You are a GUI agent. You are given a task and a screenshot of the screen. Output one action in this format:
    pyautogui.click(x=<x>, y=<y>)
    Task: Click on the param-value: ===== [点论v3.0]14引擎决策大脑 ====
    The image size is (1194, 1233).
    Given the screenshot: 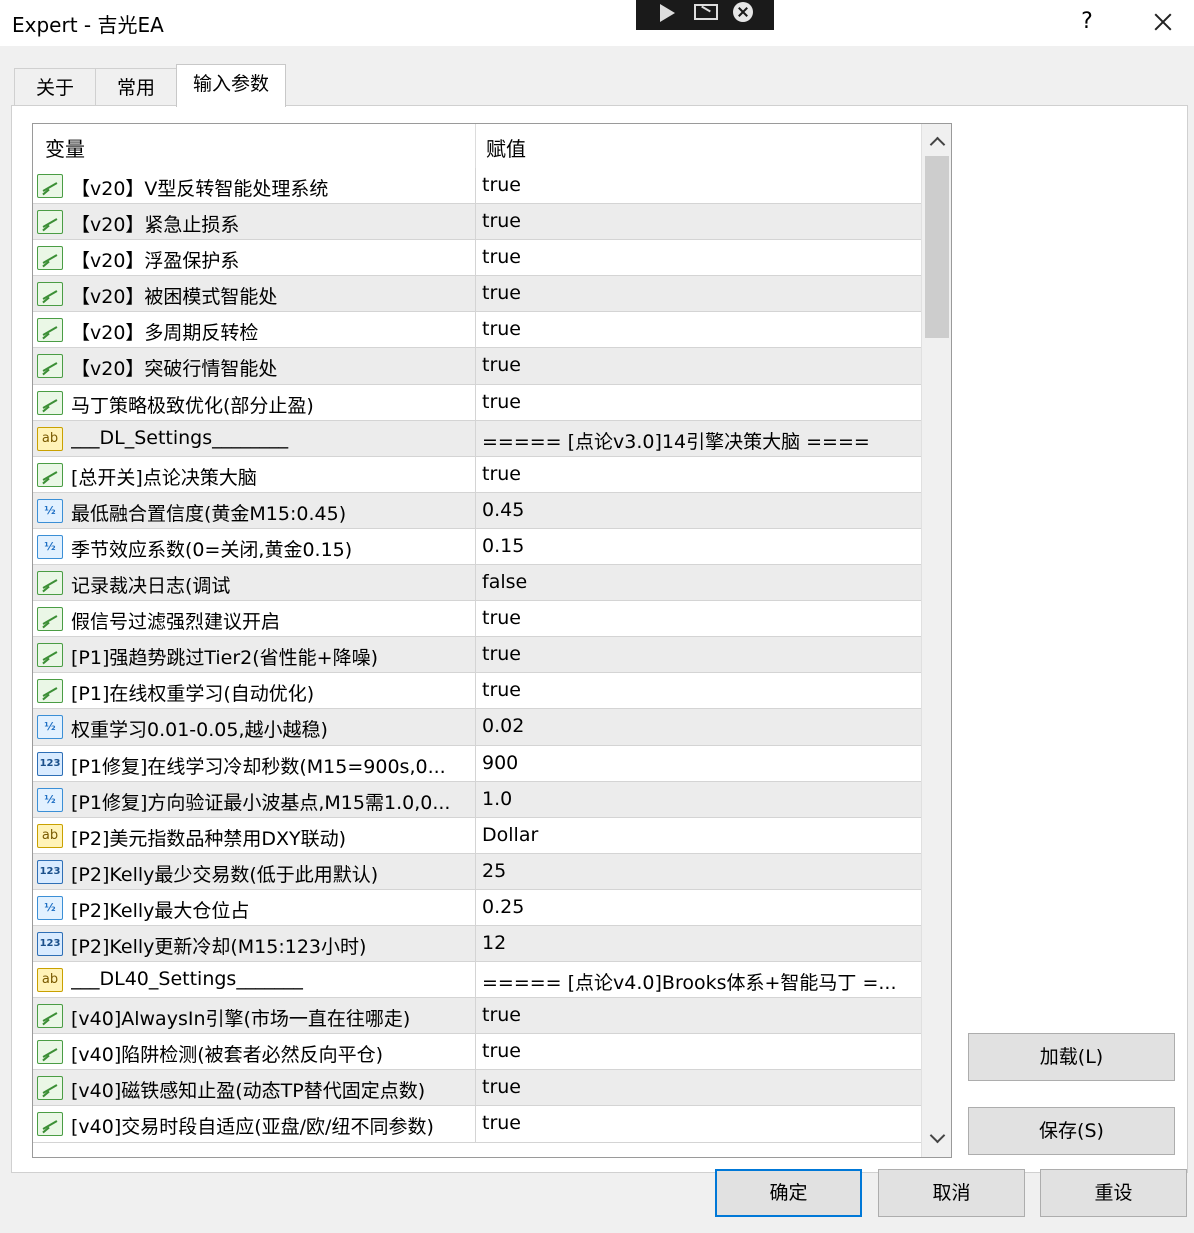 What is the action you would take?
    pyautogui.click(x=700, y=440)
    